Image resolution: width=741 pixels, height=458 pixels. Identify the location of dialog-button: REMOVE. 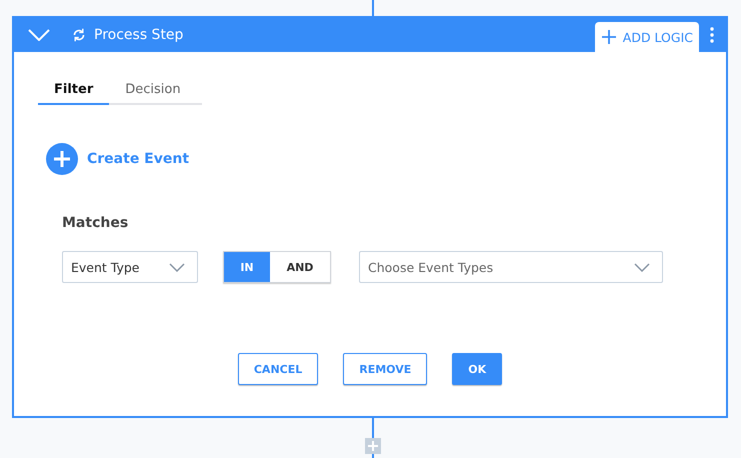
(385, 369).